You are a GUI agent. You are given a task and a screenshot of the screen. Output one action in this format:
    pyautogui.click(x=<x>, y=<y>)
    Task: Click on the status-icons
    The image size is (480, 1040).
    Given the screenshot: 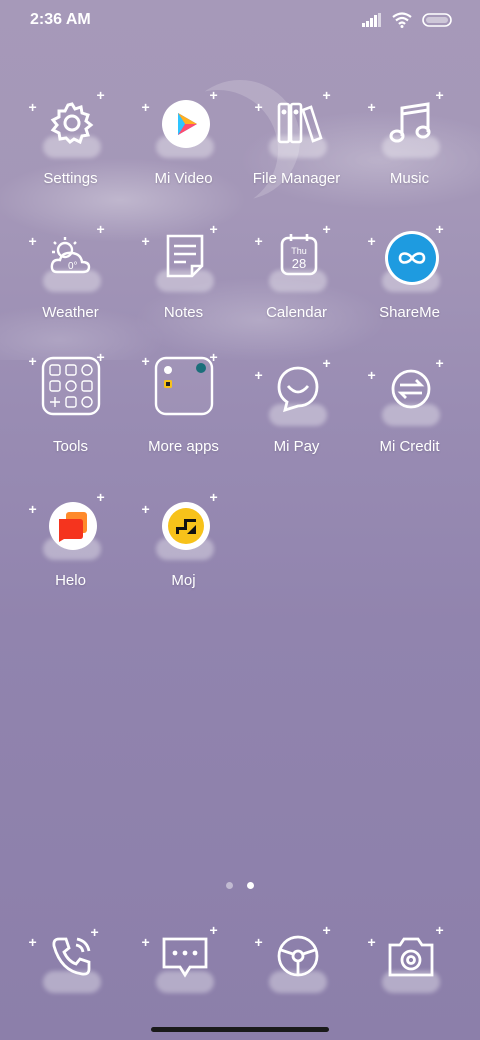 What is the action you would take?
    pyautogui.click(x=407, y=20)
    